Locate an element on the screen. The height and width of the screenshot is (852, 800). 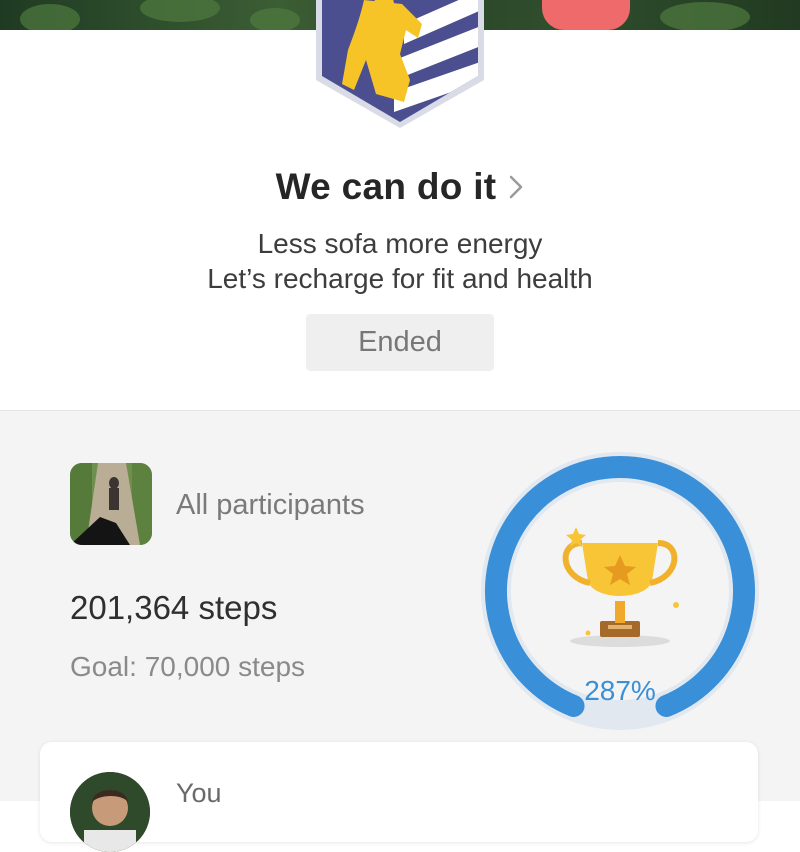
participants-avatar is located at coordinates (111, 504).